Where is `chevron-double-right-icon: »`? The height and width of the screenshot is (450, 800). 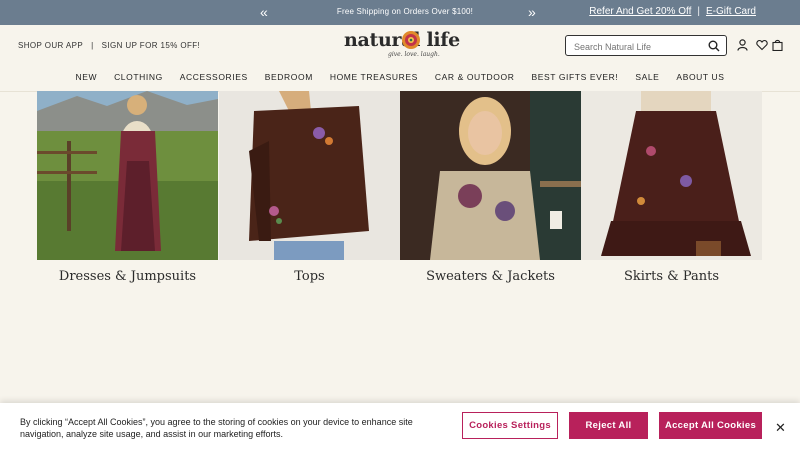 chevron-double-right-icon: » is located at coordinates (532, 12).